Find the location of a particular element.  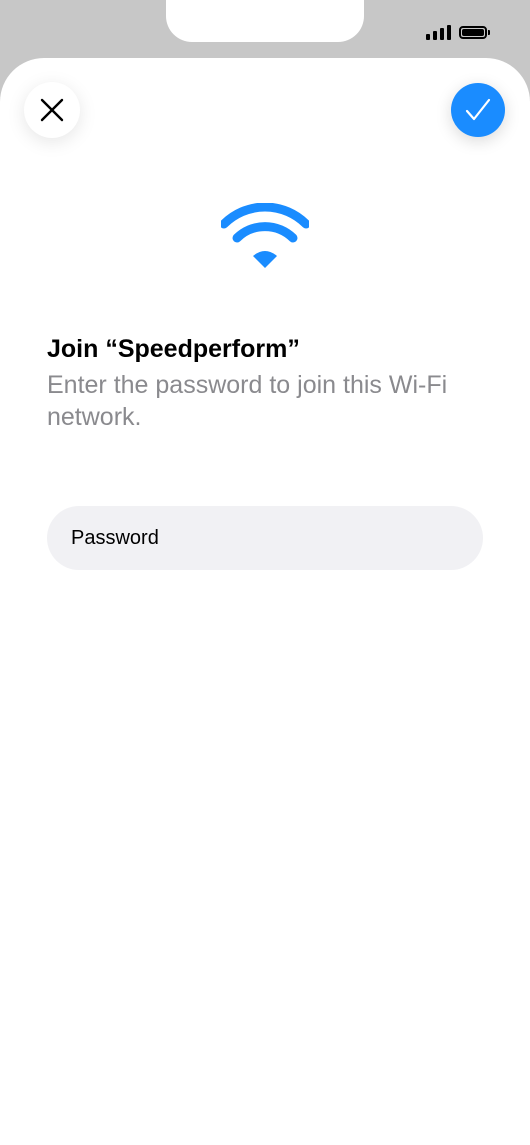

close-button is located at coordinates (52, 110).